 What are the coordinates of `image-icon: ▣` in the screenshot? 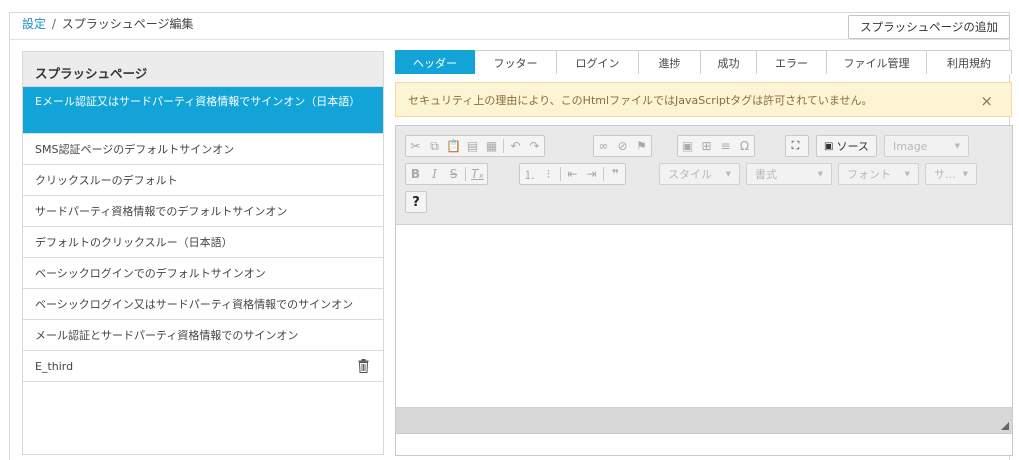 It's located at (687, 146).